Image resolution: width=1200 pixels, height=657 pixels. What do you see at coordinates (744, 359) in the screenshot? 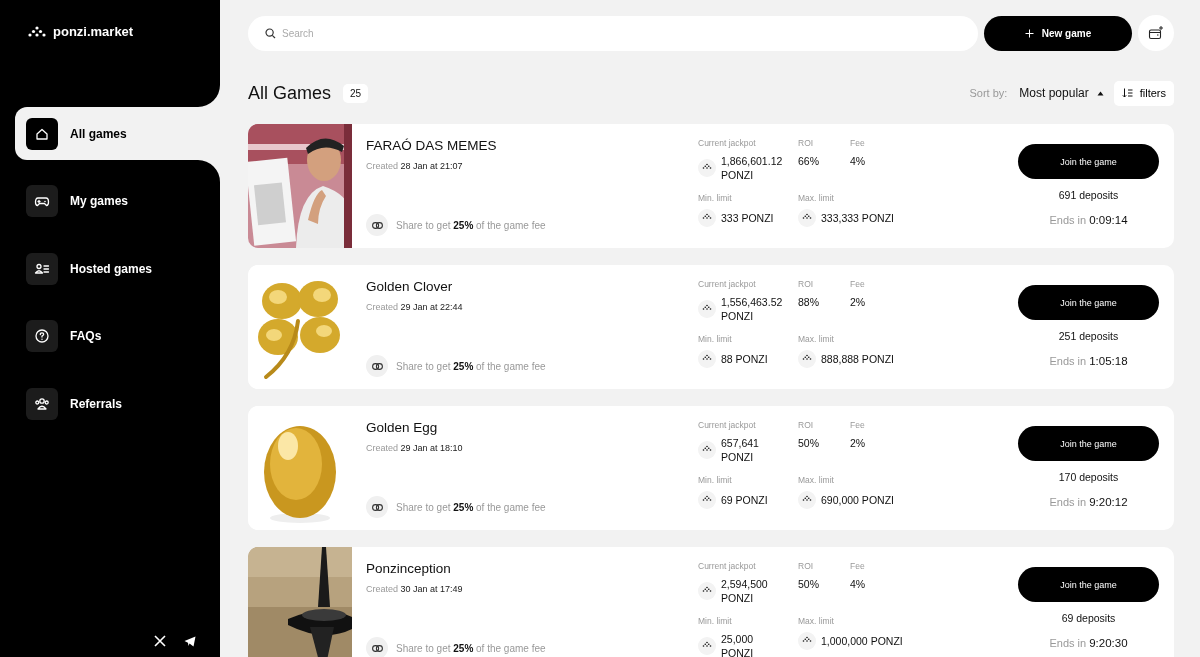
I see `stat-value: 88 PONZI` at bounding box center [744, 359].